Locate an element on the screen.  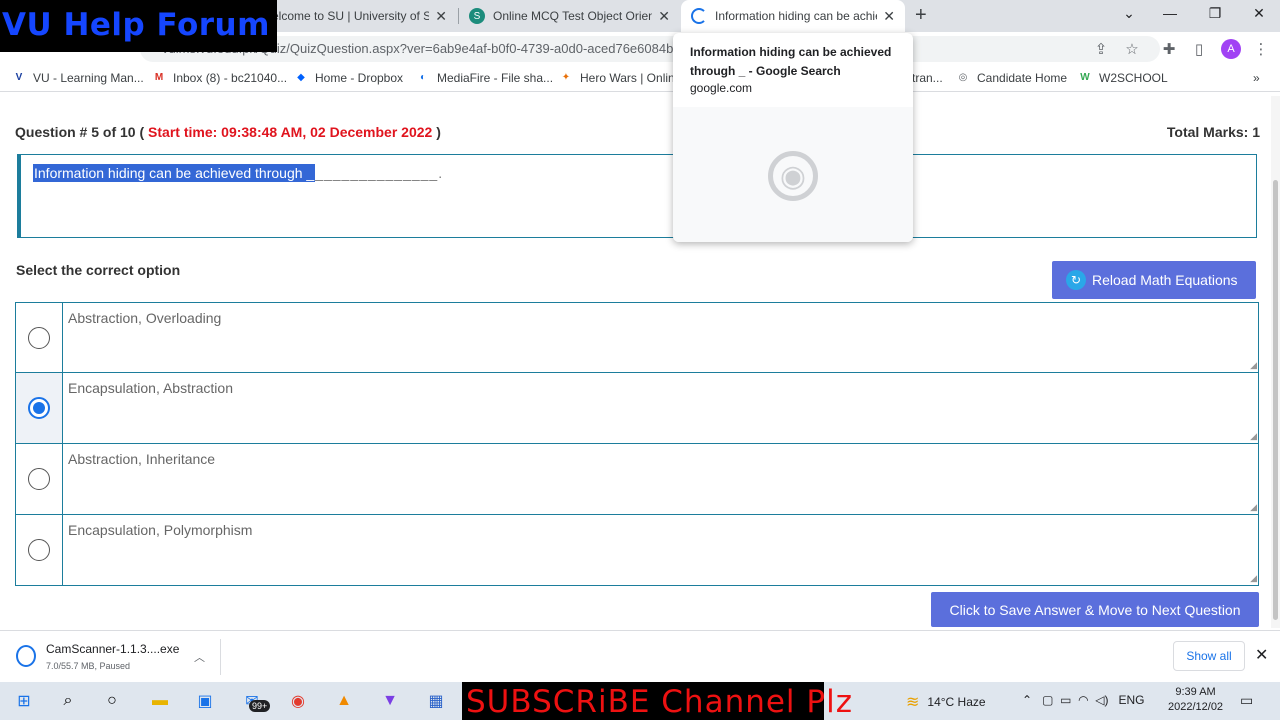
option-radio-checked is located at coordinates (39, 408).